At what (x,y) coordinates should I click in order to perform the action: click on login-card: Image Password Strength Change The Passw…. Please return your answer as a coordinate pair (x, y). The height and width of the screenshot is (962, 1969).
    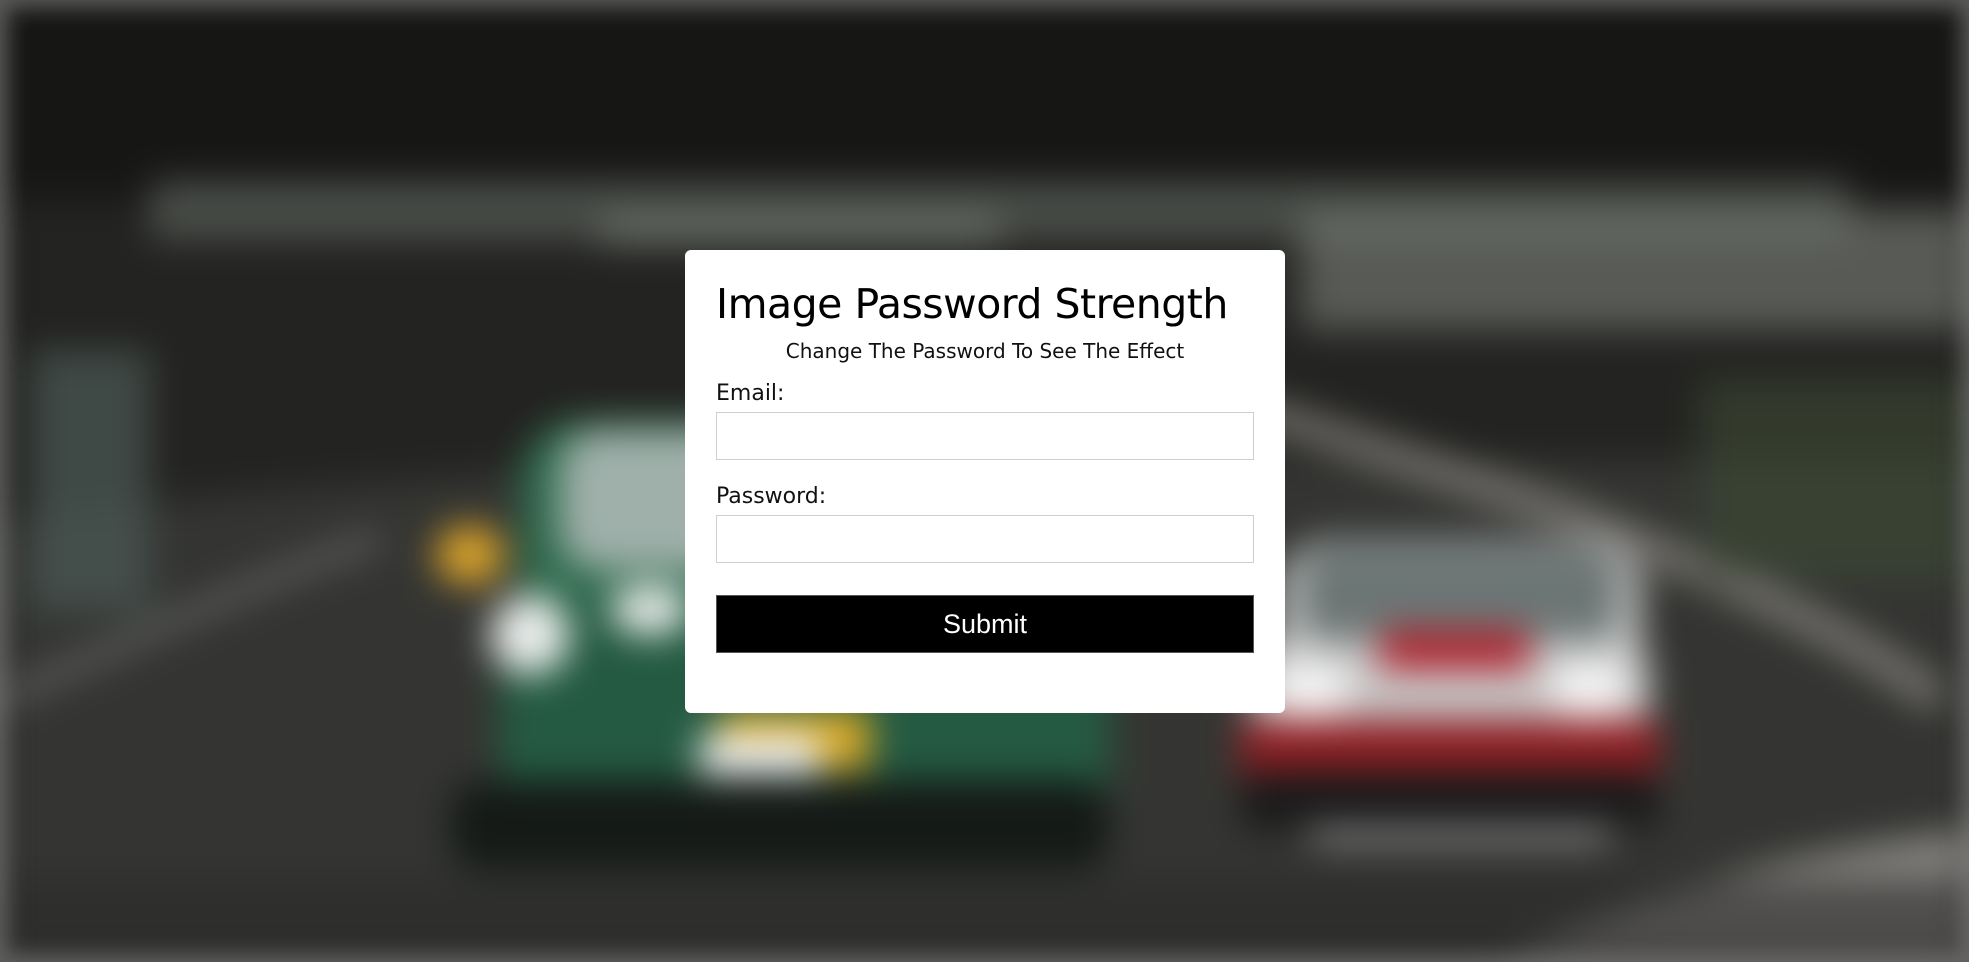
    Looking at the image, I should click on (985, 481).